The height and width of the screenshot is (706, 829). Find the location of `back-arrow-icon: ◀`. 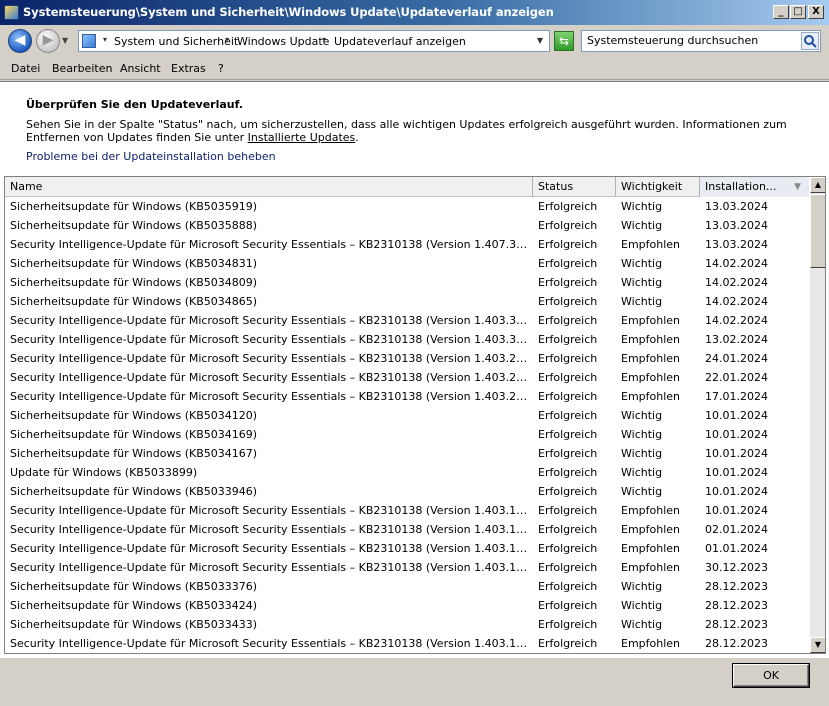

back-arrow-icon: ◀ is located at coordinates (20, 40).